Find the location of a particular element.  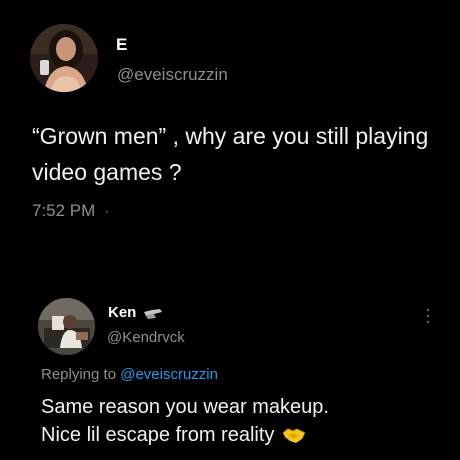

tweet-time: 7:52 PM is located at coordinates (63, 210).